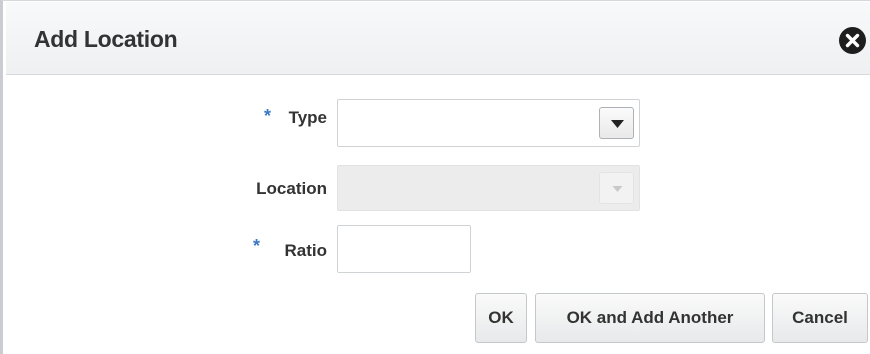  What do you see at coordinates (404, 249) in the screenshot?
I see `ratio-input` at bounding box center [404, 249].